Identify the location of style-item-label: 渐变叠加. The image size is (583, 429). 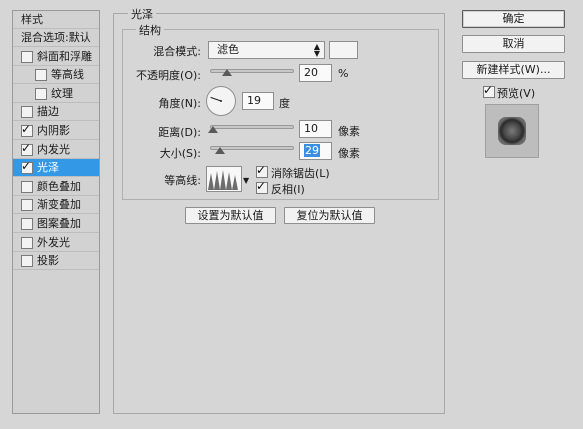
(59, 204).